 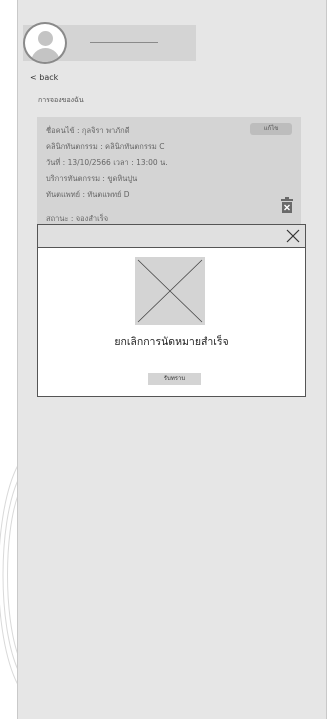 What do you see at coordinates (105, 146) in the screenshot?
I see `clinic-name: คลินิกทันตกรรม : คลินิกทันตกรรม C` at bounding box center [105, 146].